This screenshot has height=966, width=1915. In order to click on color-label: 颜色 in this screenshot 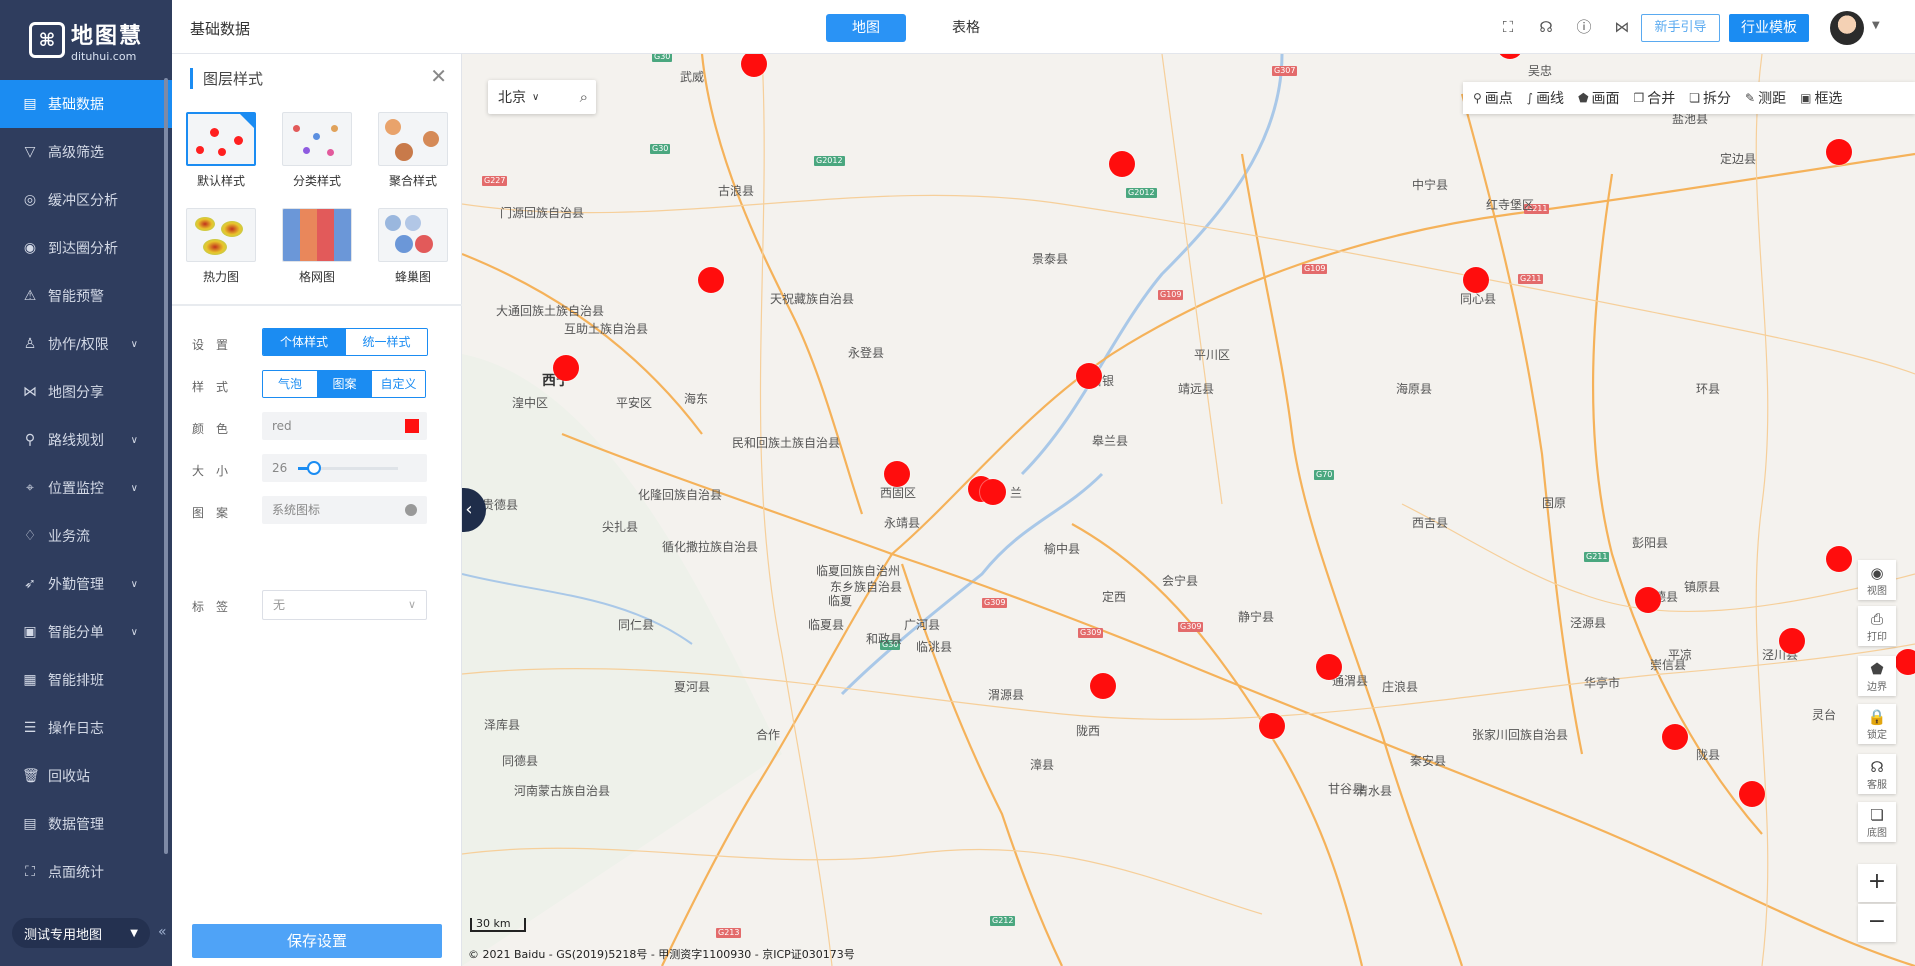, I will do `click(216, 429)`.